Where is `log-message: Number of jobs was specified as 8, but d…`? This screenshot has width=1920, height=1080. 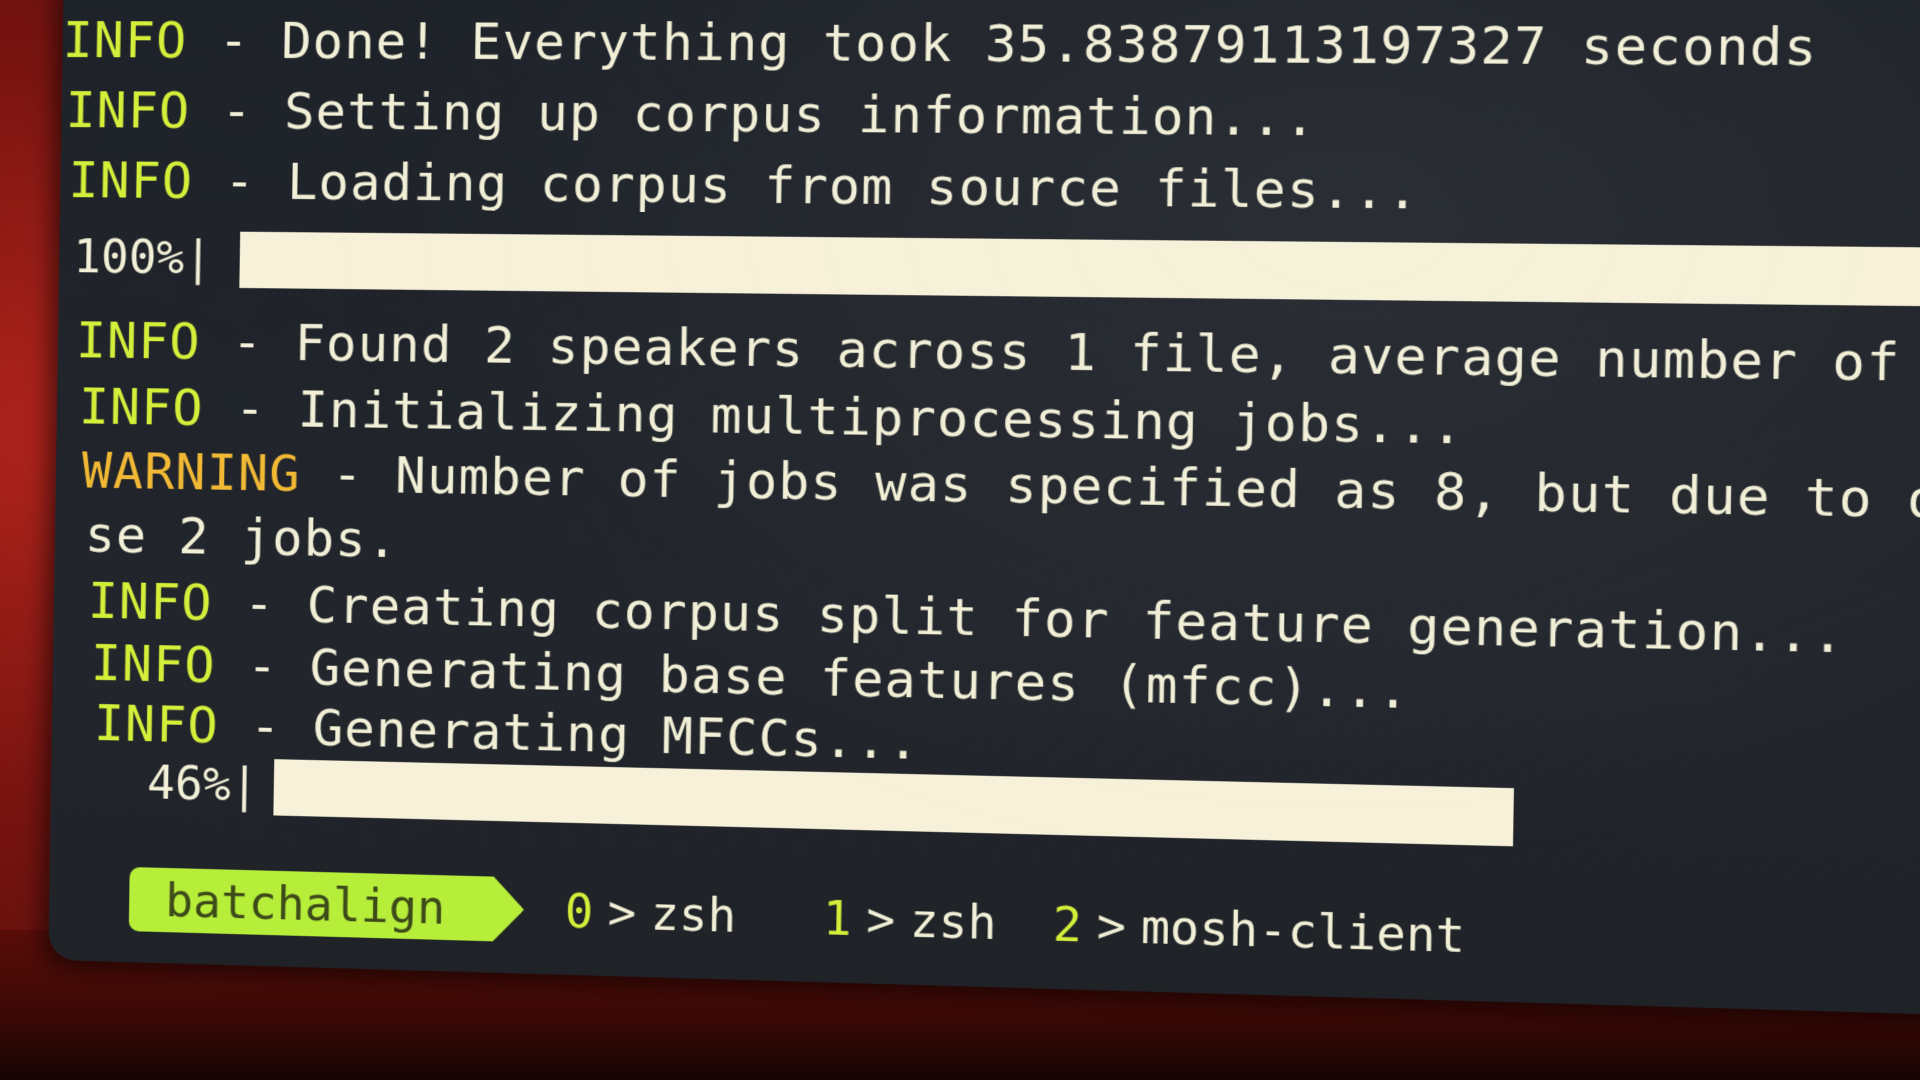
log-message: Number of jobs was specified as 8, but d… is located at coordinates (1157, 488).